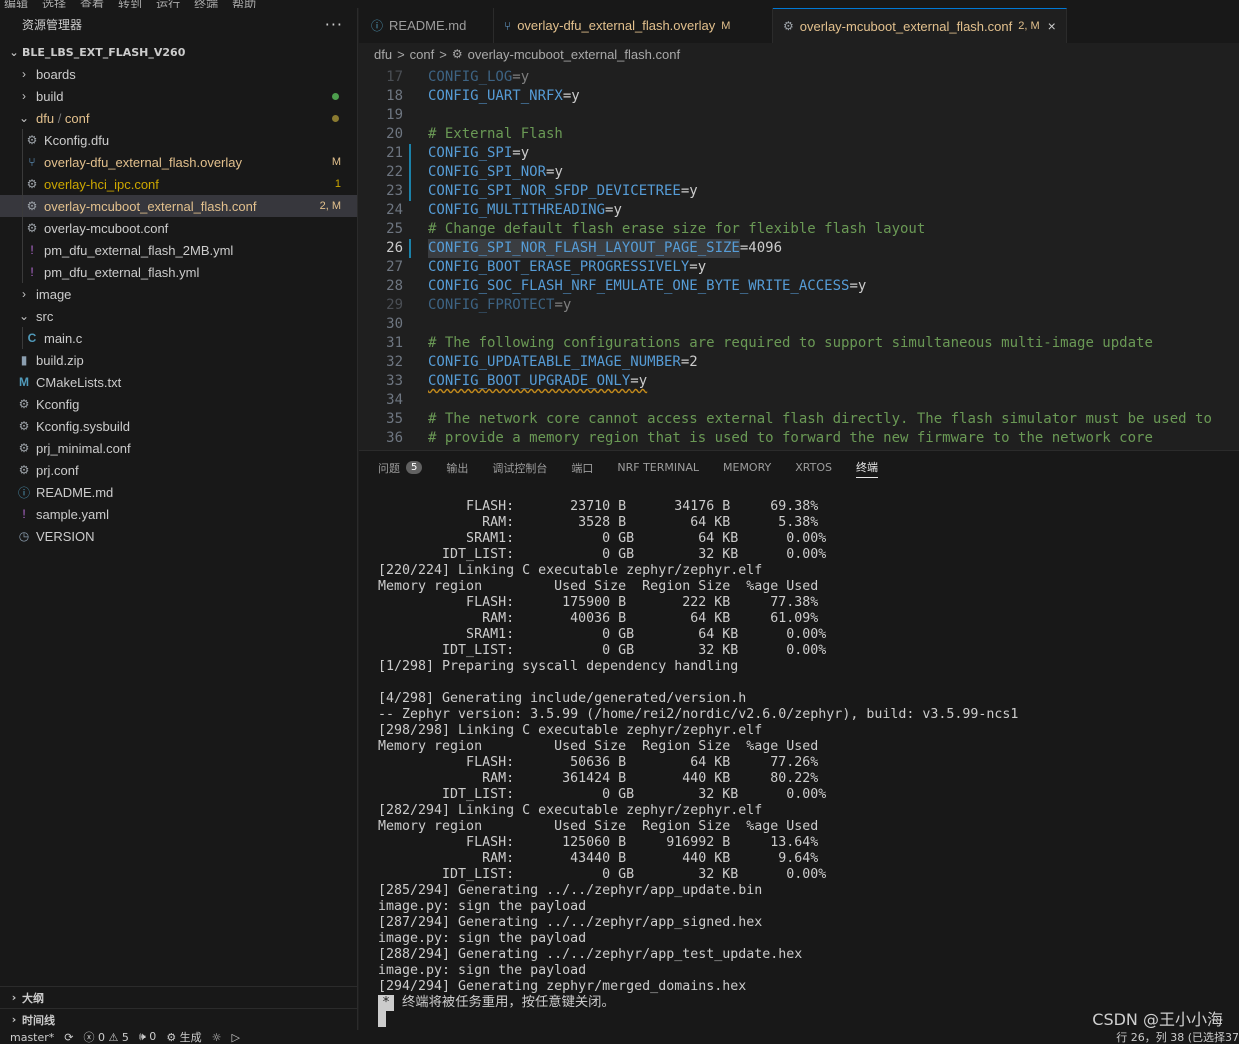 Image resolution: width=1239 pixels, height=1044 pixels. Describe the element at coordinates (178, 316) in the screenshot. I see `tree-item: ⌄ src` at that location.